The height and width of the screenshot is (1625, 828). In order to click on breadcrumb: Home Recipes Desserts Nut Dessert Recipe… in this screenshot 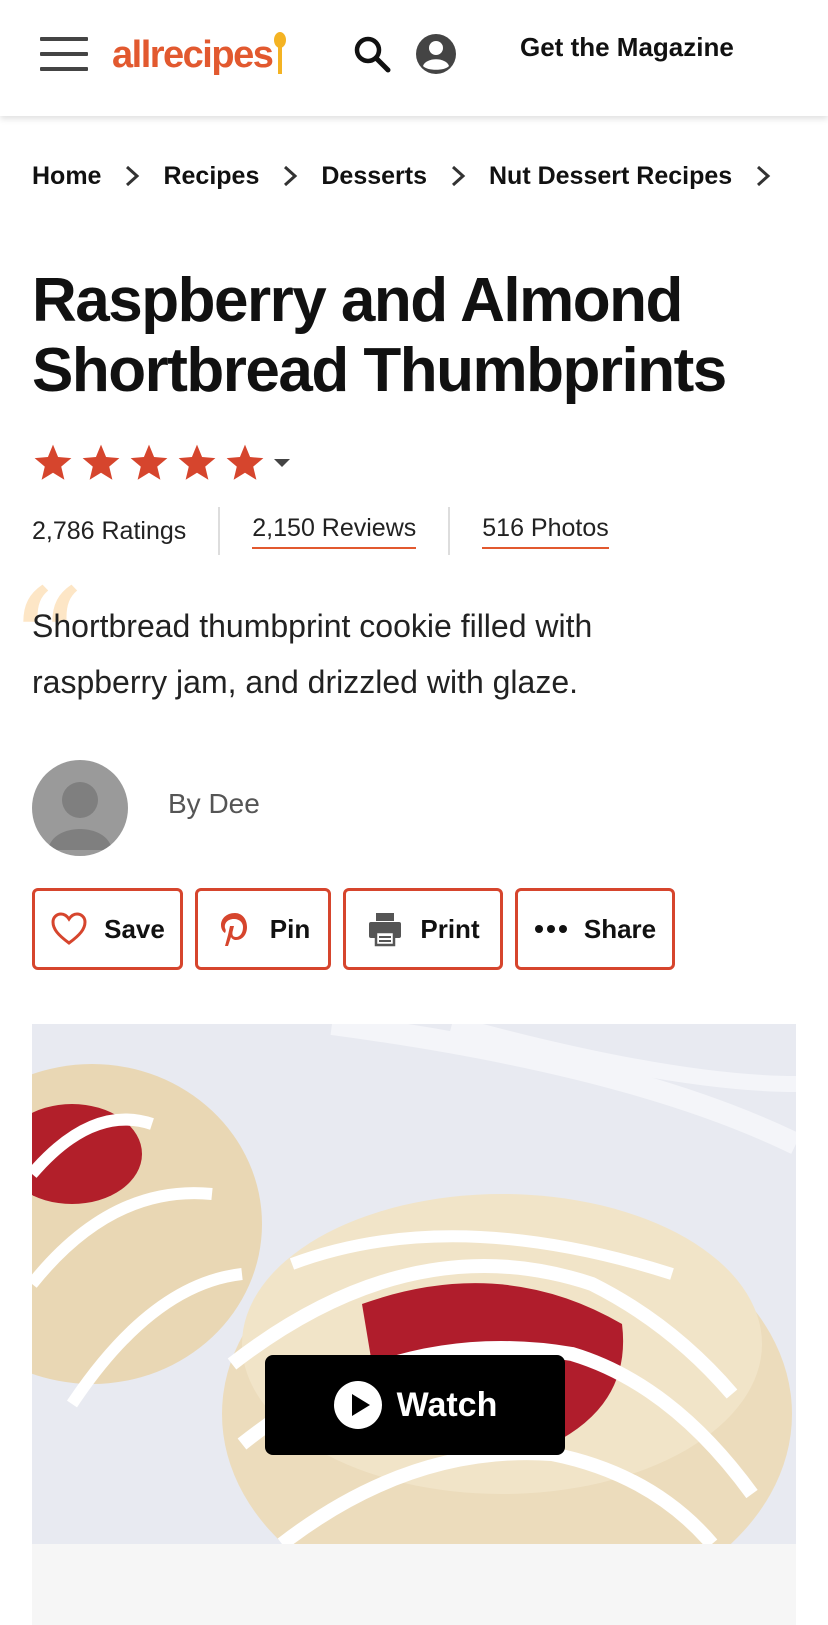, I will do `click(413, 176)`.